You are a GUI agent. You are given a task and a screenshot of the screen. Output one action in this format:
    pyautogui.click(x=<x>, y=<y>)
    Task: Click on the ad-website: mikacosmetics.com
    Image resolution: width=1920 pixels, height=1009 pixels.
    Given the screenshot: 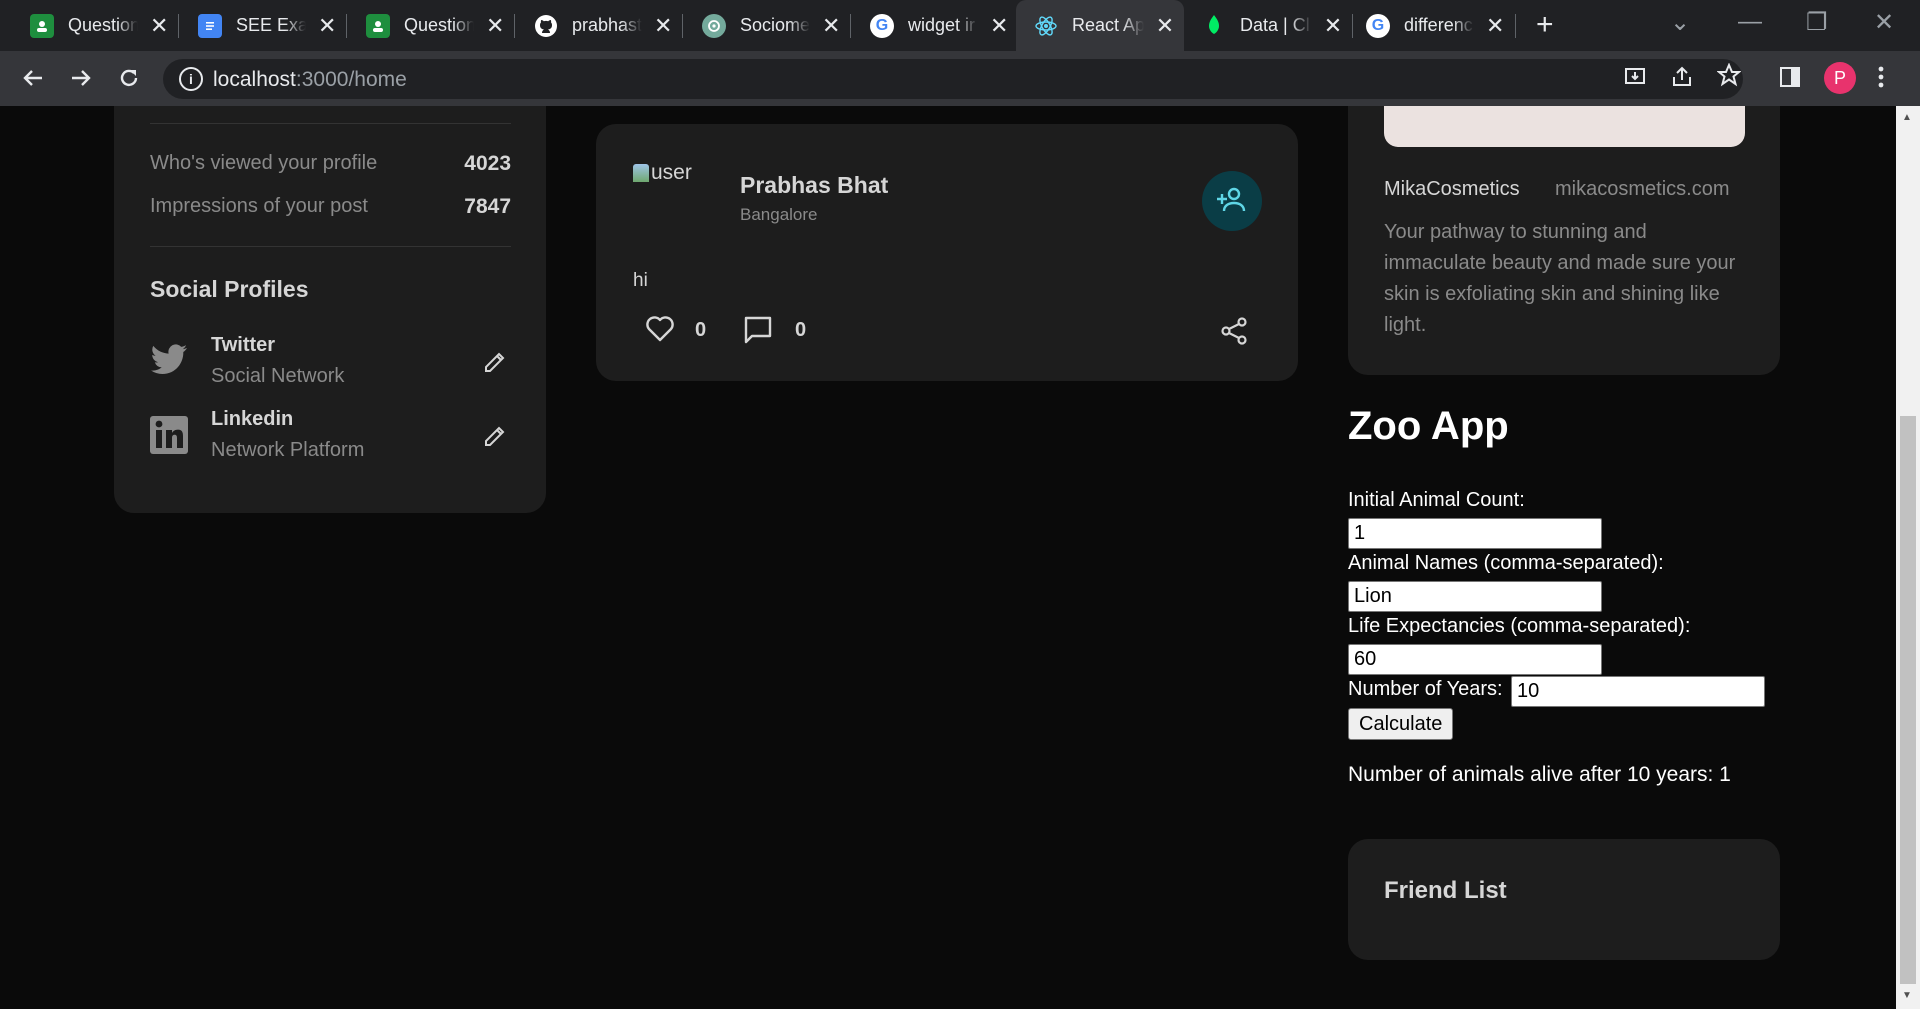 What is the action you would take?
    pyautogui.click(x=1642, y=189)
    